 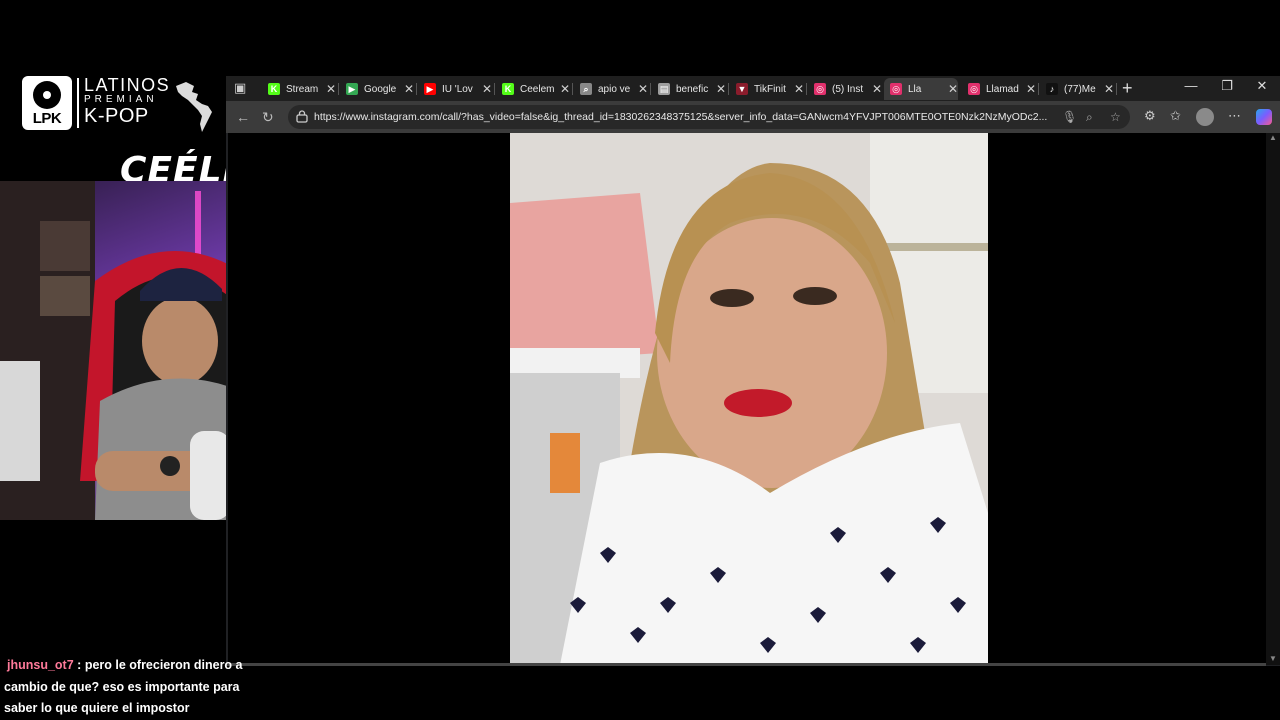 What do you see at coordinates (1227, 86) in the screenshot?
I see `restore-button: ❐` at bounding box center [1227, 86].